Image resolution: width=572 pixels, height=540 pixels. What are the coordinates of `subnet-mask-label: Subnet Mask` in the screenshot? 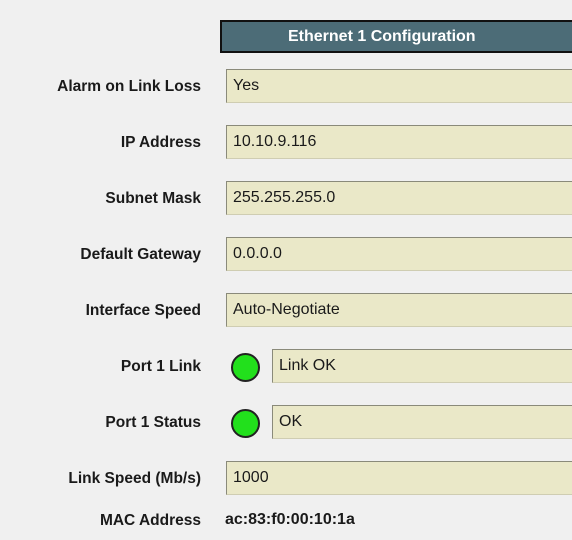 It's located at (153, 198).